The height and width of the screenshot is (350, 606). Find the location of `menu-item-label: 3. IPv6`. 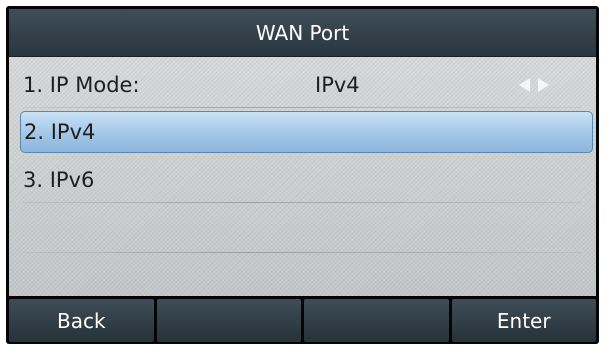

menu-item-label: 3. IPv6 is located at coordinates (59, 180).